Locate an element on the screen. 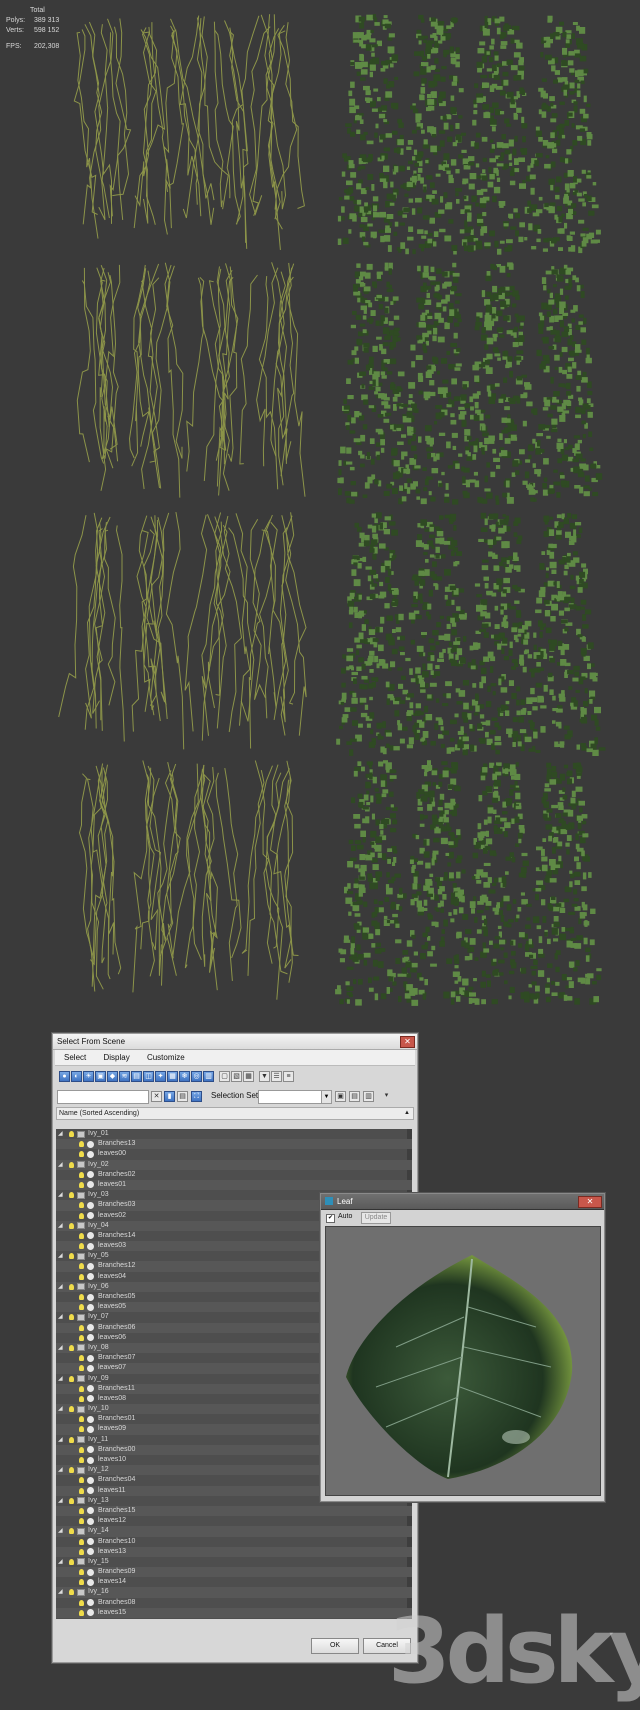 This screenshot has width=640, height=1710. list-item: leaves14 is located at coordinates (234, 1582).